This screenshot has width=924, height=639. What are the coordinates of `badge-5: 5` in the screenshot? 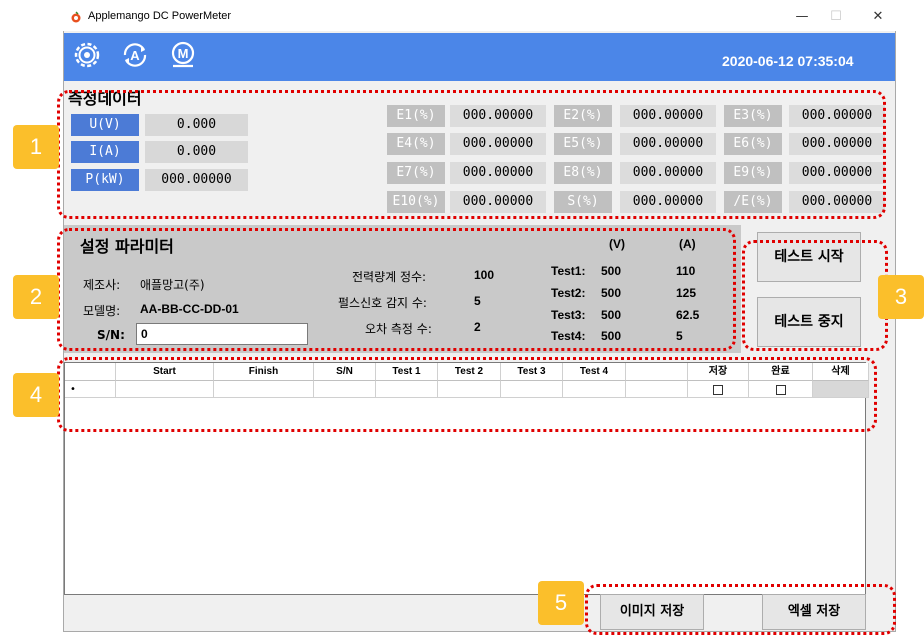 It's located at (561, 603).